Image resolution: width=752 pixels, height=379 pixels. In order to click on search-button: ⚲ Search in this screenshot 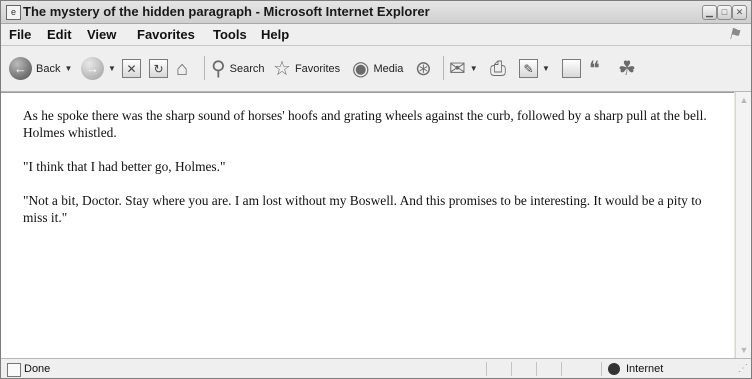, I will do `click(238, 68)`.